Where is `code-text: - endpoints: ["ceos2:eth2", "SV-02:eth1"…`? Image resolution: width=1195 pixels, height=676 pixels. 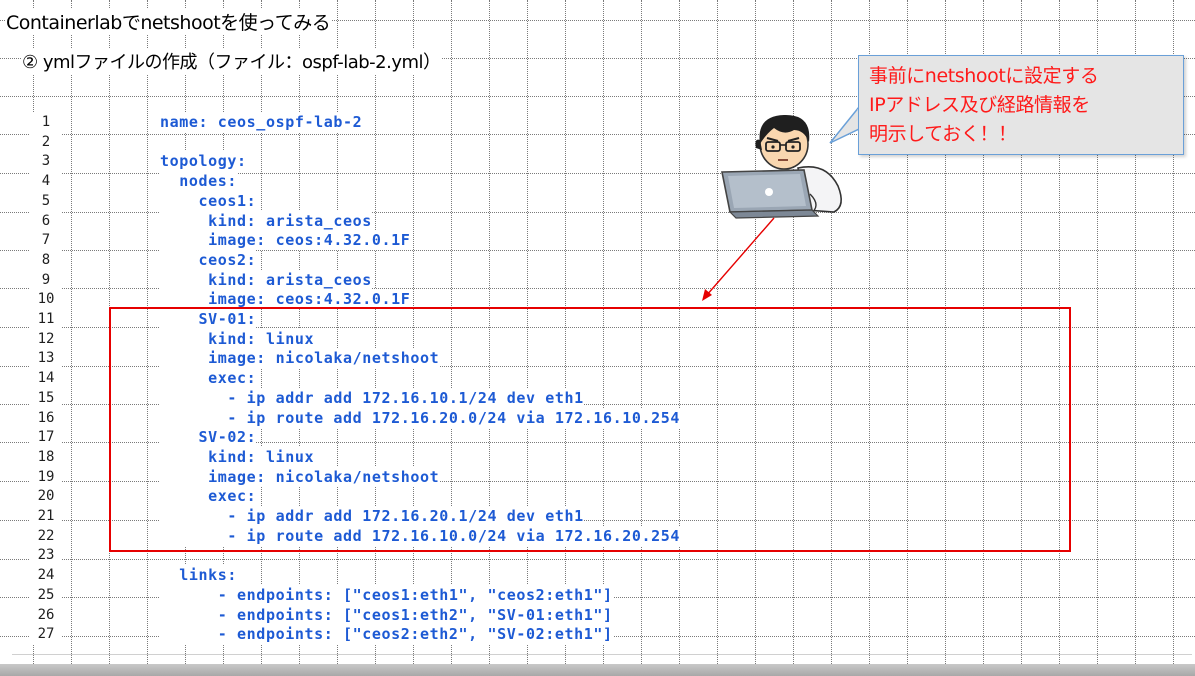 code-text: - endpoints: ["ceos2:eth2", "SV-02:eth1"… is located at coordinates (386, 634).